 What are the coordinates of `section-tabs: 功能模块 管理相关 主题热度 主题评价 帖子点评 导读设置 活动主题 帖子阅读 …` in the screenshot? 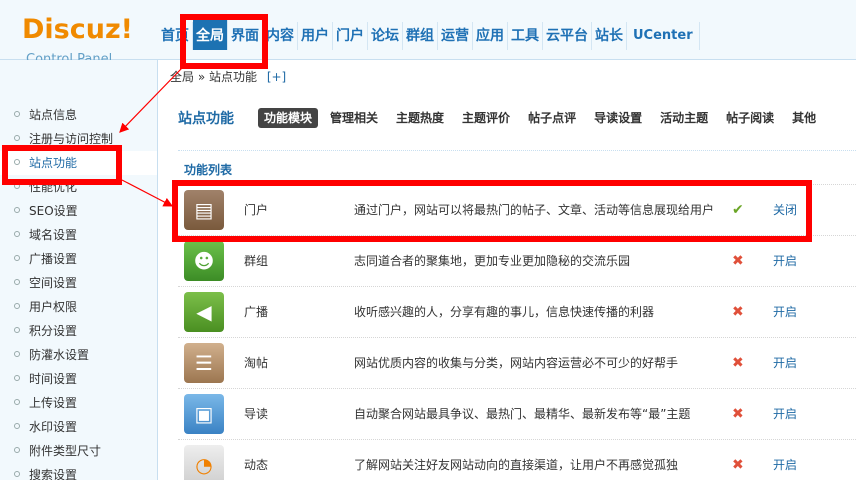 It's located at (543, 118).